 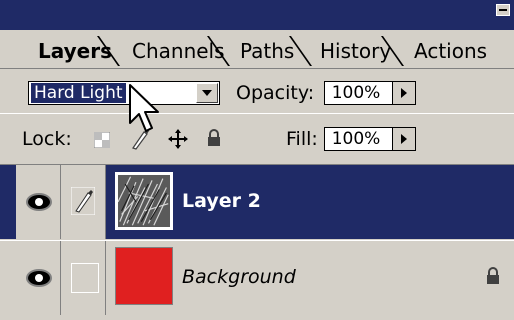 What do you see at coordinates (302, 139) in the screenshot?
I see `fill-label: Fill:` at bounding box center [302, 139].